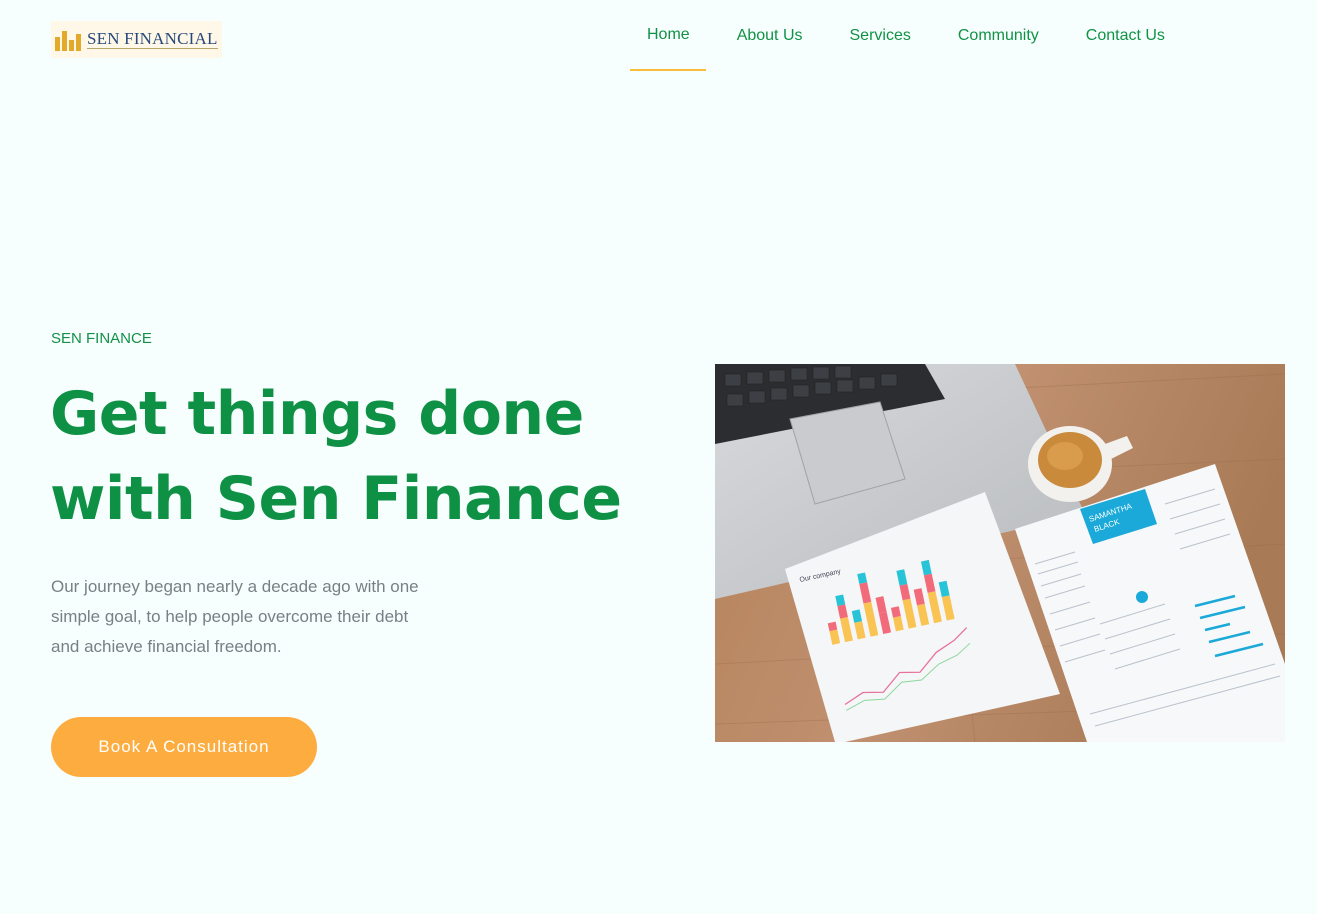  Describe the element at coordinates (336, 499) in the screenshot. I see `hero-title-line-2: with Sen Finance` at that location.